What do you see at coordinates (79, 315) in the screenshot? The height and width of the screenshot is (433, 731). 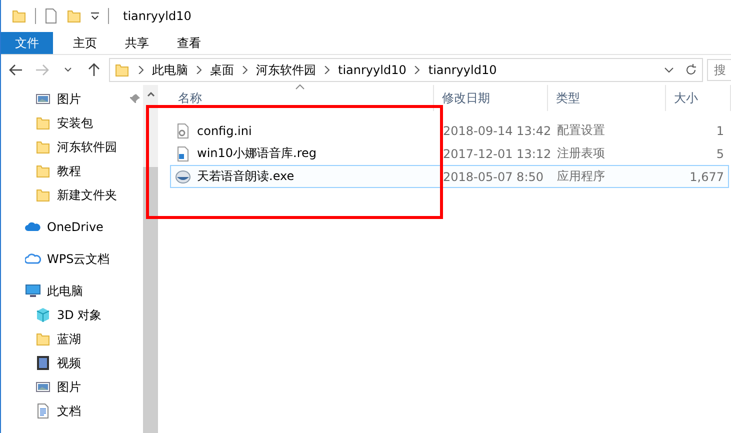 I see `sidebar-item: 3D 对象` at bounding box center [79, 315].